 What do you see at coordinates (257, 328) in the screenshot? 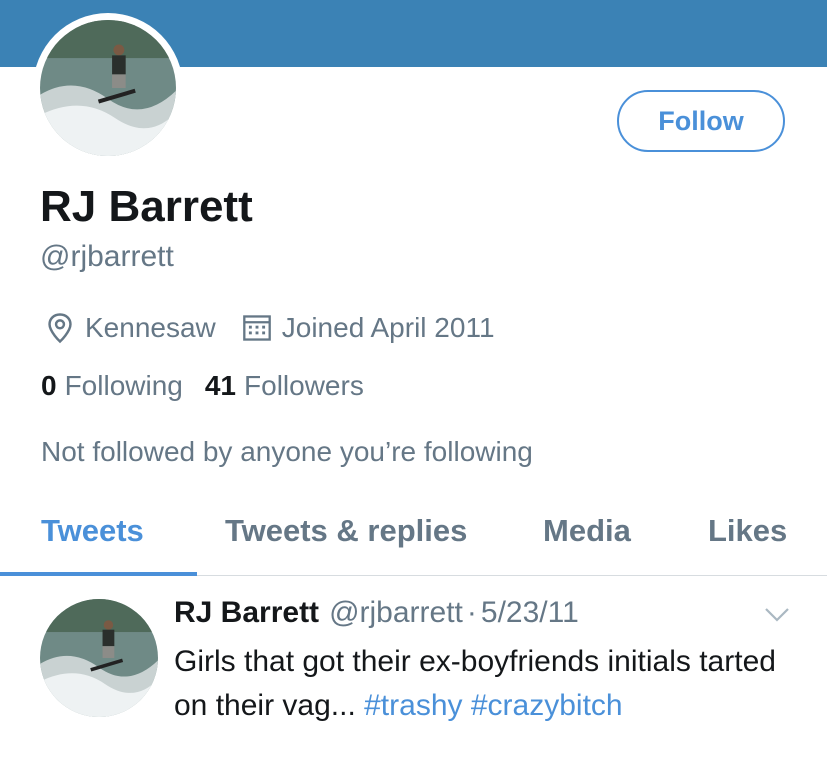
I see `calendar-icon` at bounding box center [257, 328].